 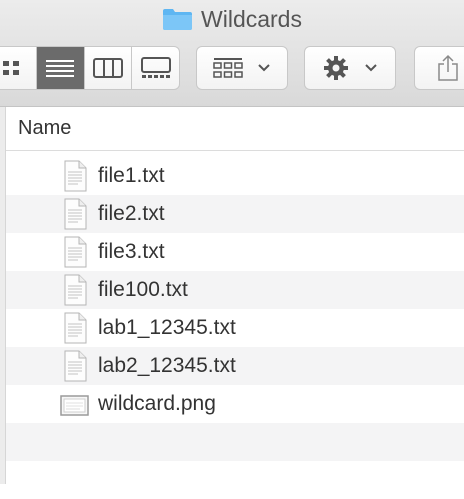 I want to click on name-column-header: Name, so click(x=235, y=129).